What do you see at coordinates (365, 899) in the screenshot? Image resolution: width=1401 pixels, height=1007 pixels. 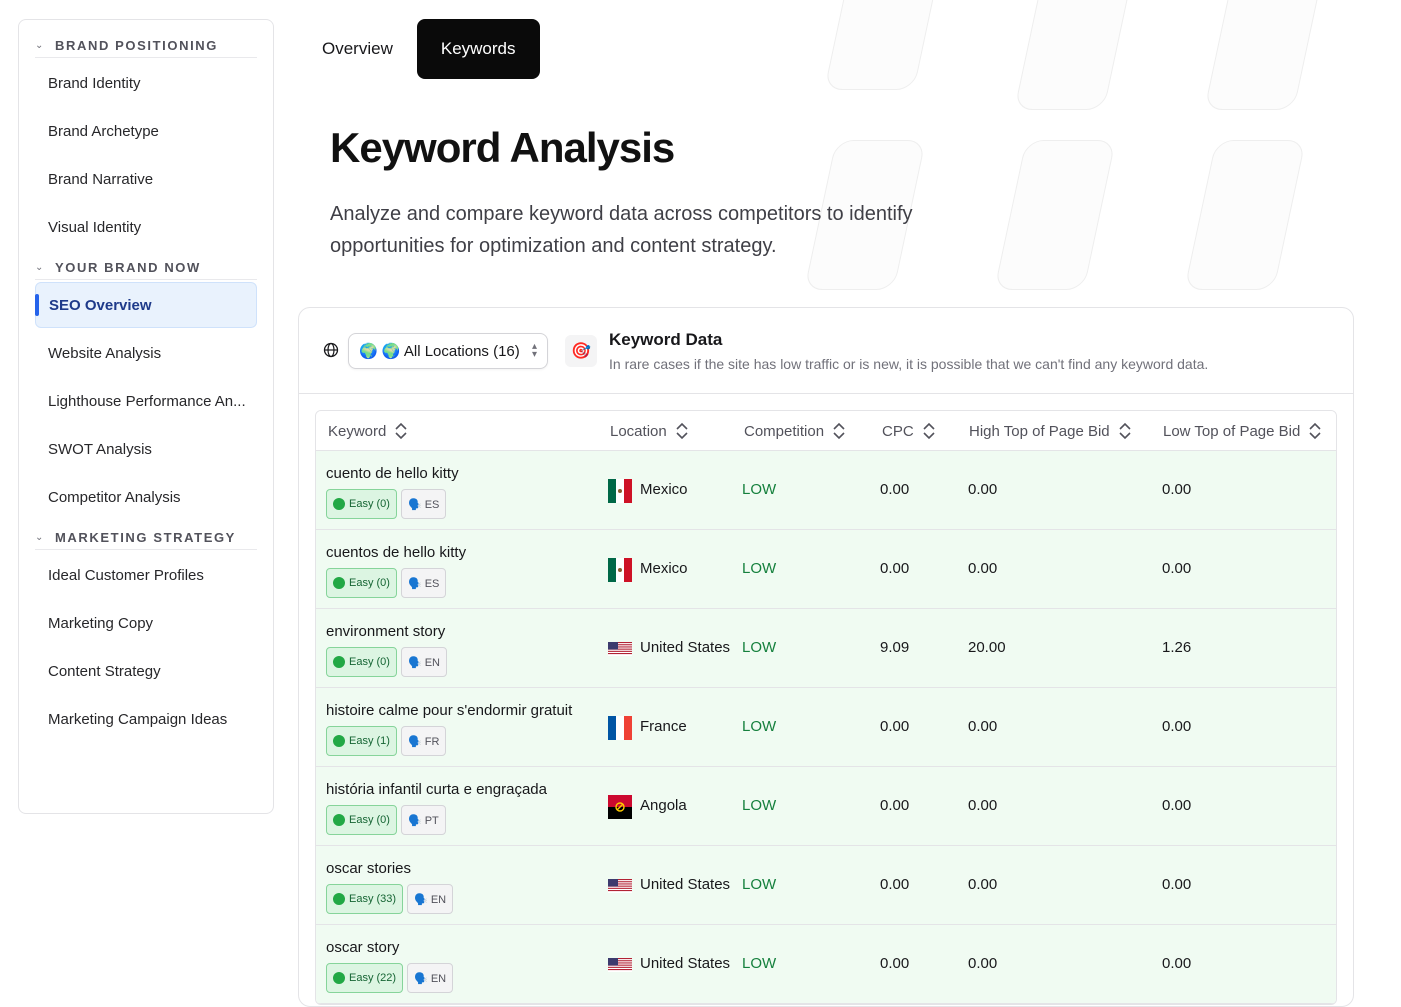 I see `difficulty-badge: Easy (33)` at bounding box center [365, 899].